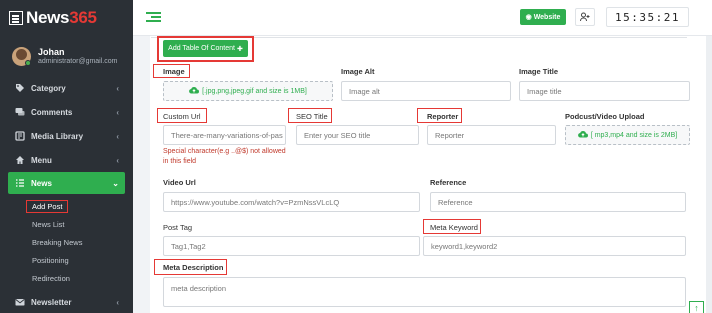 Image resolution: width=712 pixels, height=313 pixels. What do you see at coordinates (426, 91) in the screenshot?
I see `image-alt-input: Image alt` at bounding box center [426, 91].